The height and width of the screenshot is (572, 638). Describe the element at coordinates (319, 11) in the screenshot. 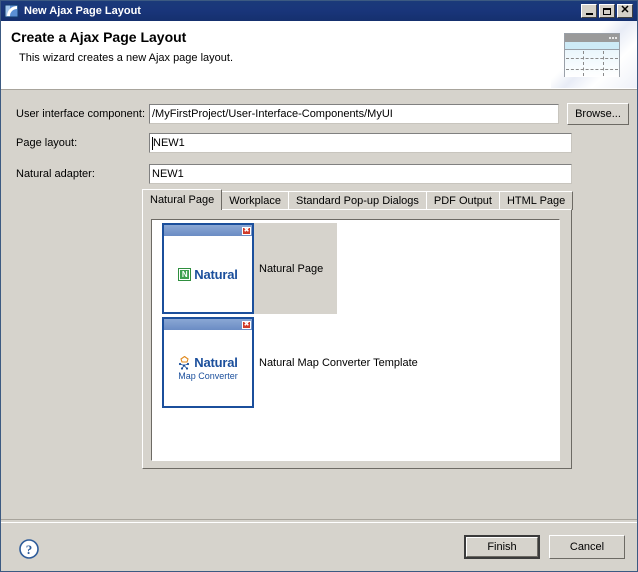

I see `title-bar: New Ajax Page Layout ✕` at that location.